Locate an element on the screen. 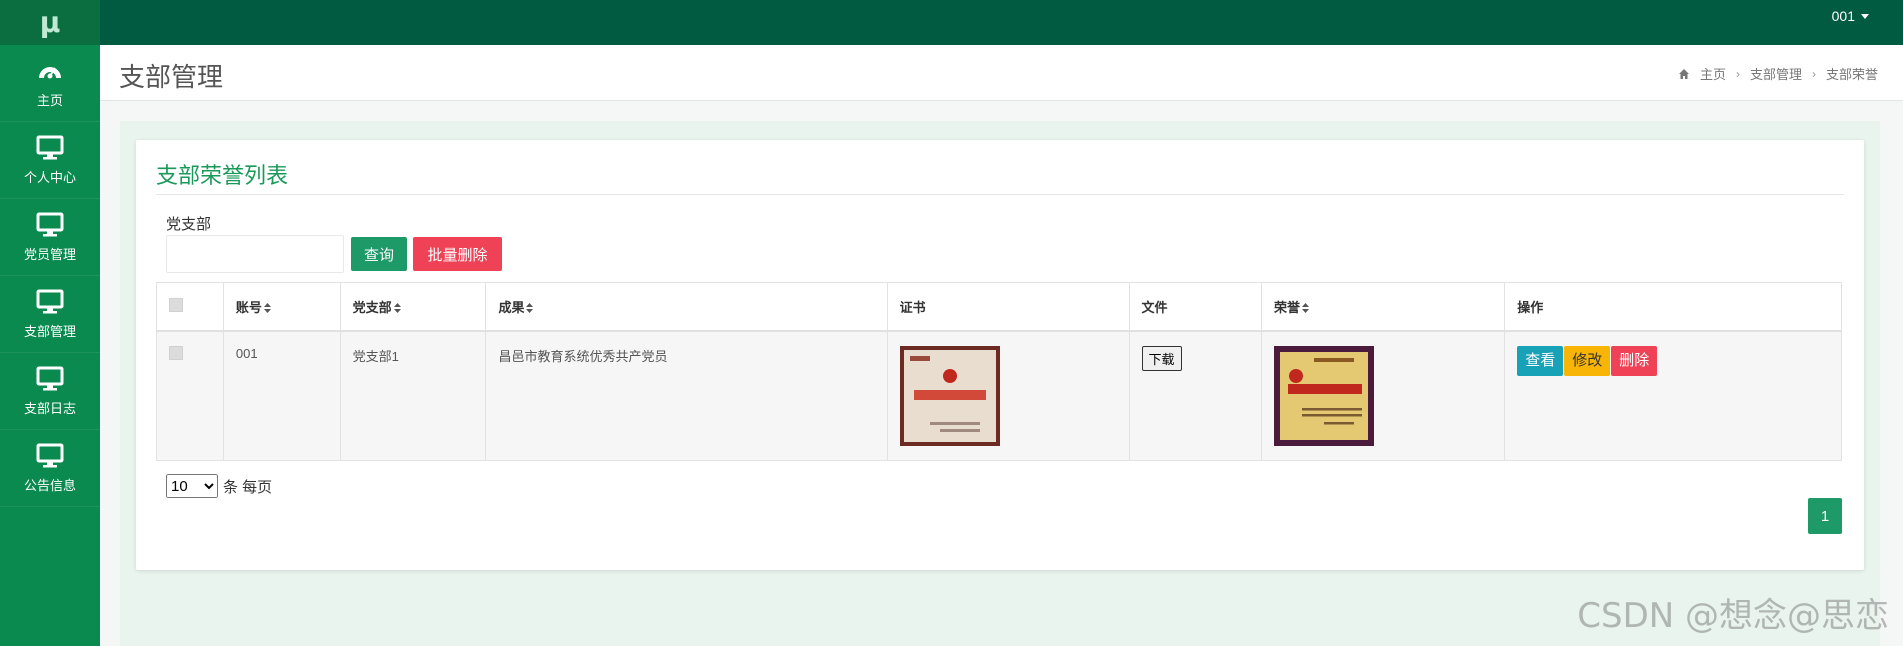 Image resolution: width=1903 pixels, height=646 pixels. column-header-account: 账号 is located at coordinates (281, 307).